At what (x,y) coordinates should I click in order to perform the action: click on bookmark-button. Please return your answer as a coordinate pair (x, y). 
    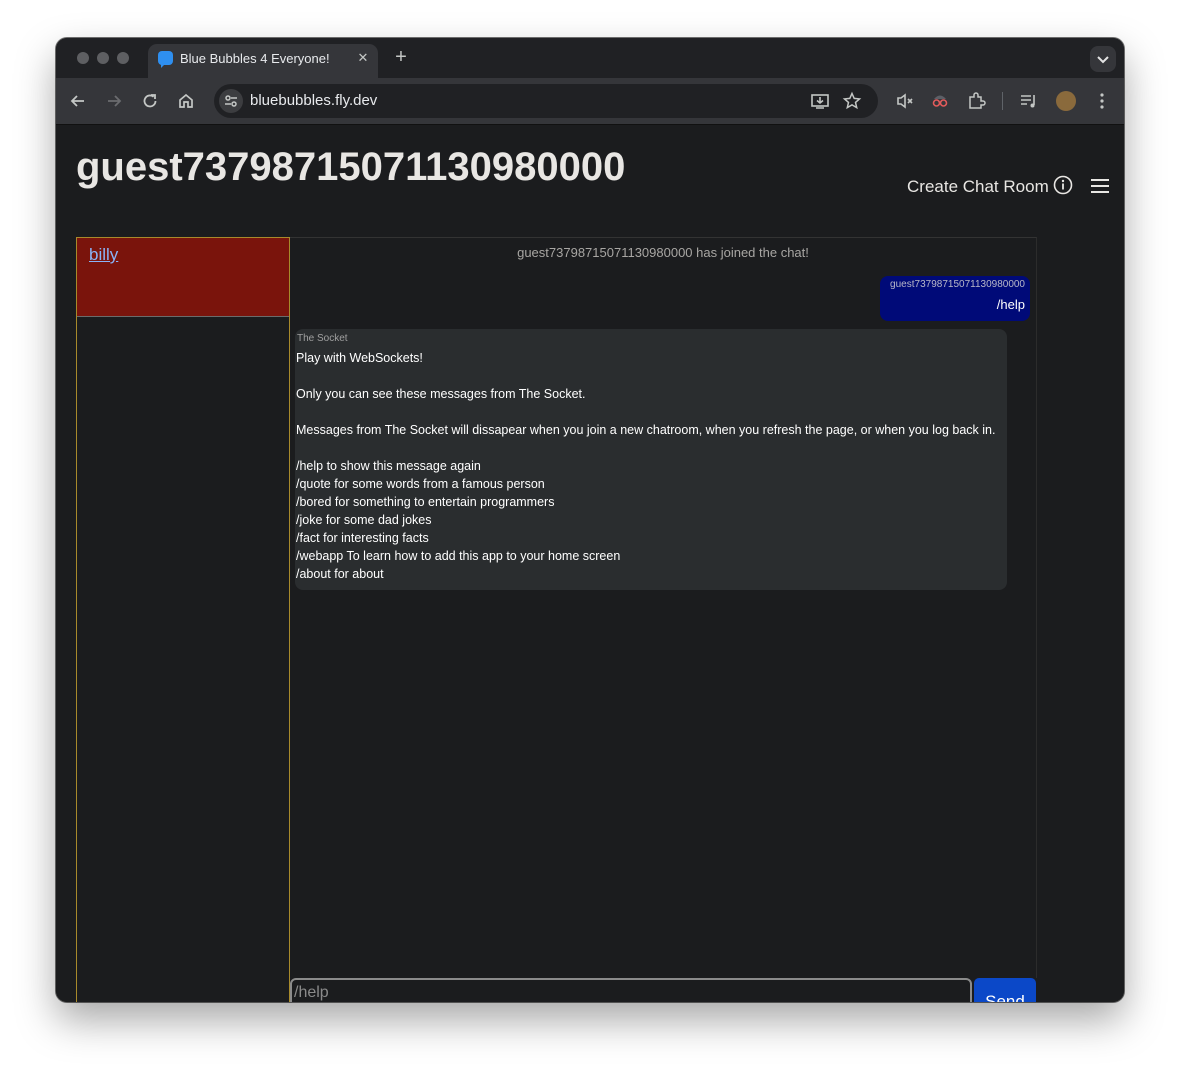
    Looking at the image, I should click on (852, 101).